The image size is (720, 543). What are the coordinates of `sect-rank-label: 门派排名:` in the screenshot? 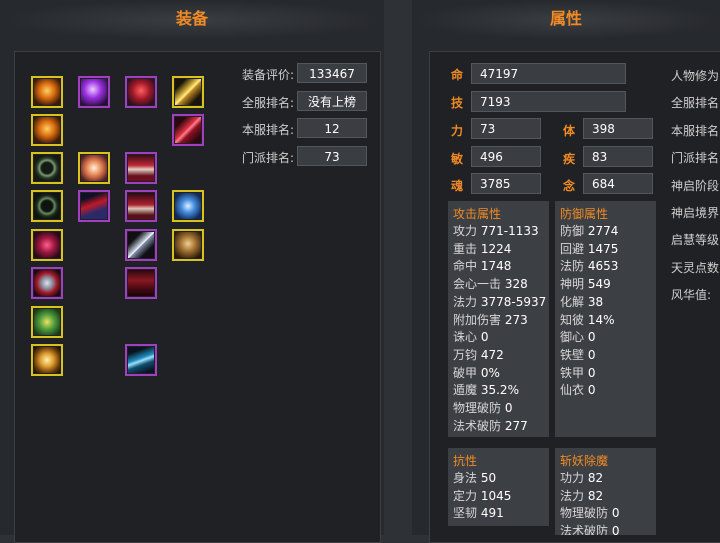 It's located at (267, 158).